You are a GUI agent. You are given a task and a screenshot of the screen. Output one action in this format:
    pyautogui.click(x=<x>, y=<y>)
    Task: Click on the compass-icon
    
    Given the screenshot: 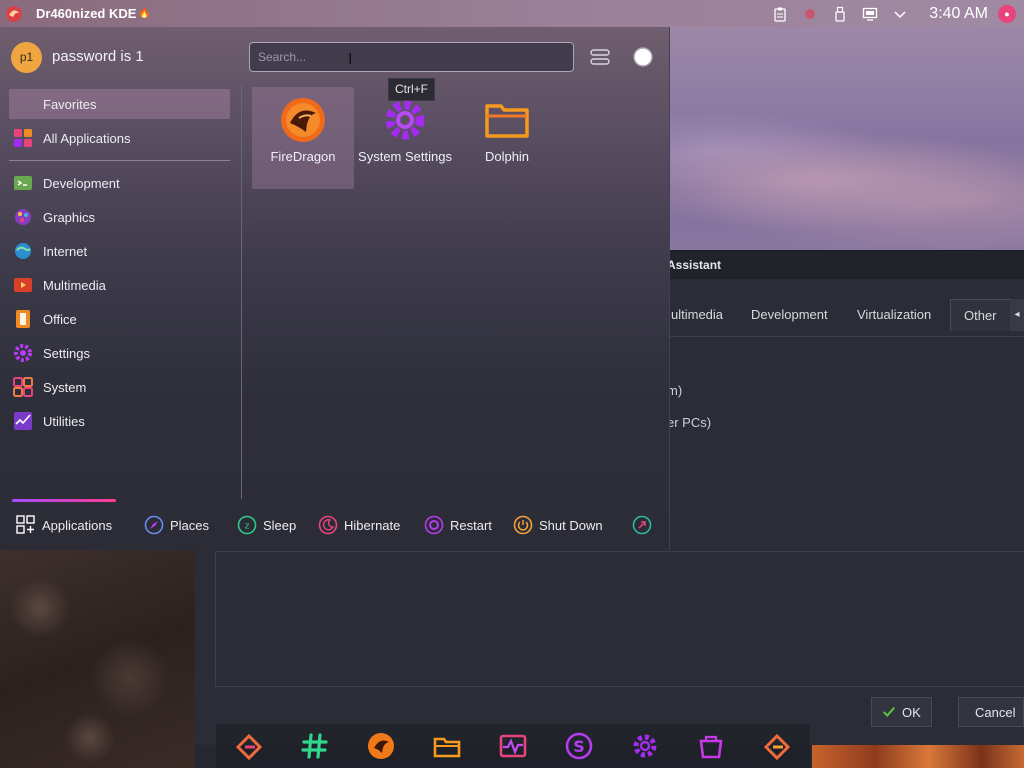 What is the action you would take?
    pyautogui.click(x=154, y=525)
    